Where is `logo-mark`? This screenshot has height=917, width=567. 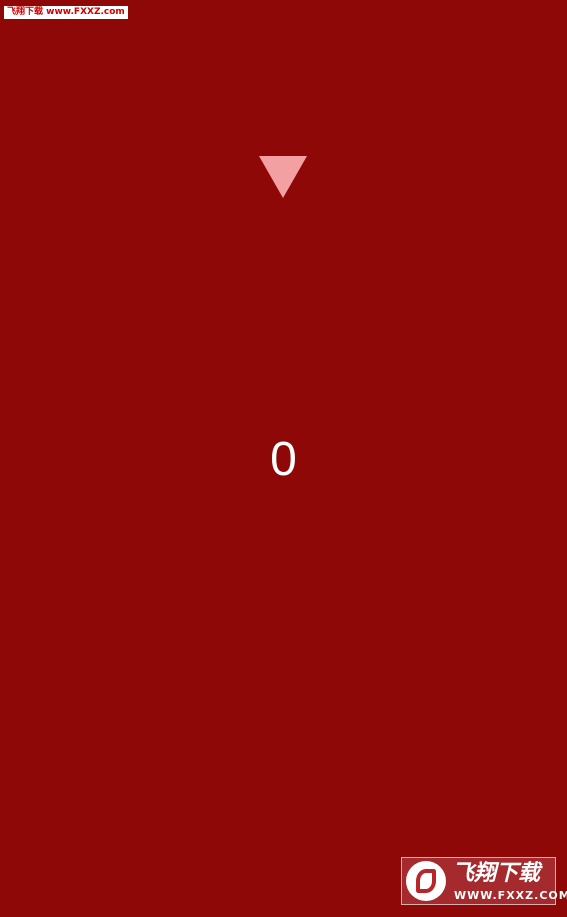
logo-mark is located at coordinates (426, 881).